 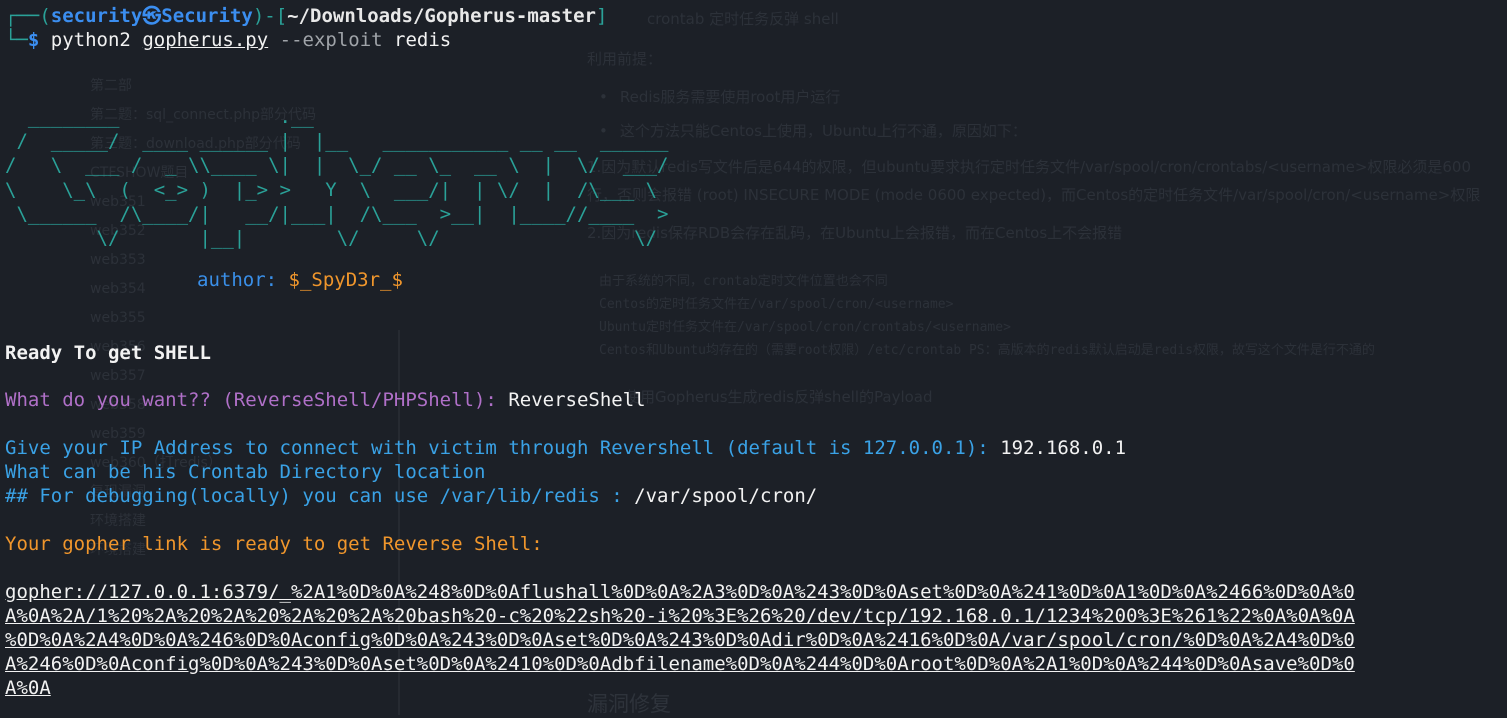 What do you see at coordinates (96, 16) in the screenshot?
I see `prompt-user: security` at bounding box center [96, 16].